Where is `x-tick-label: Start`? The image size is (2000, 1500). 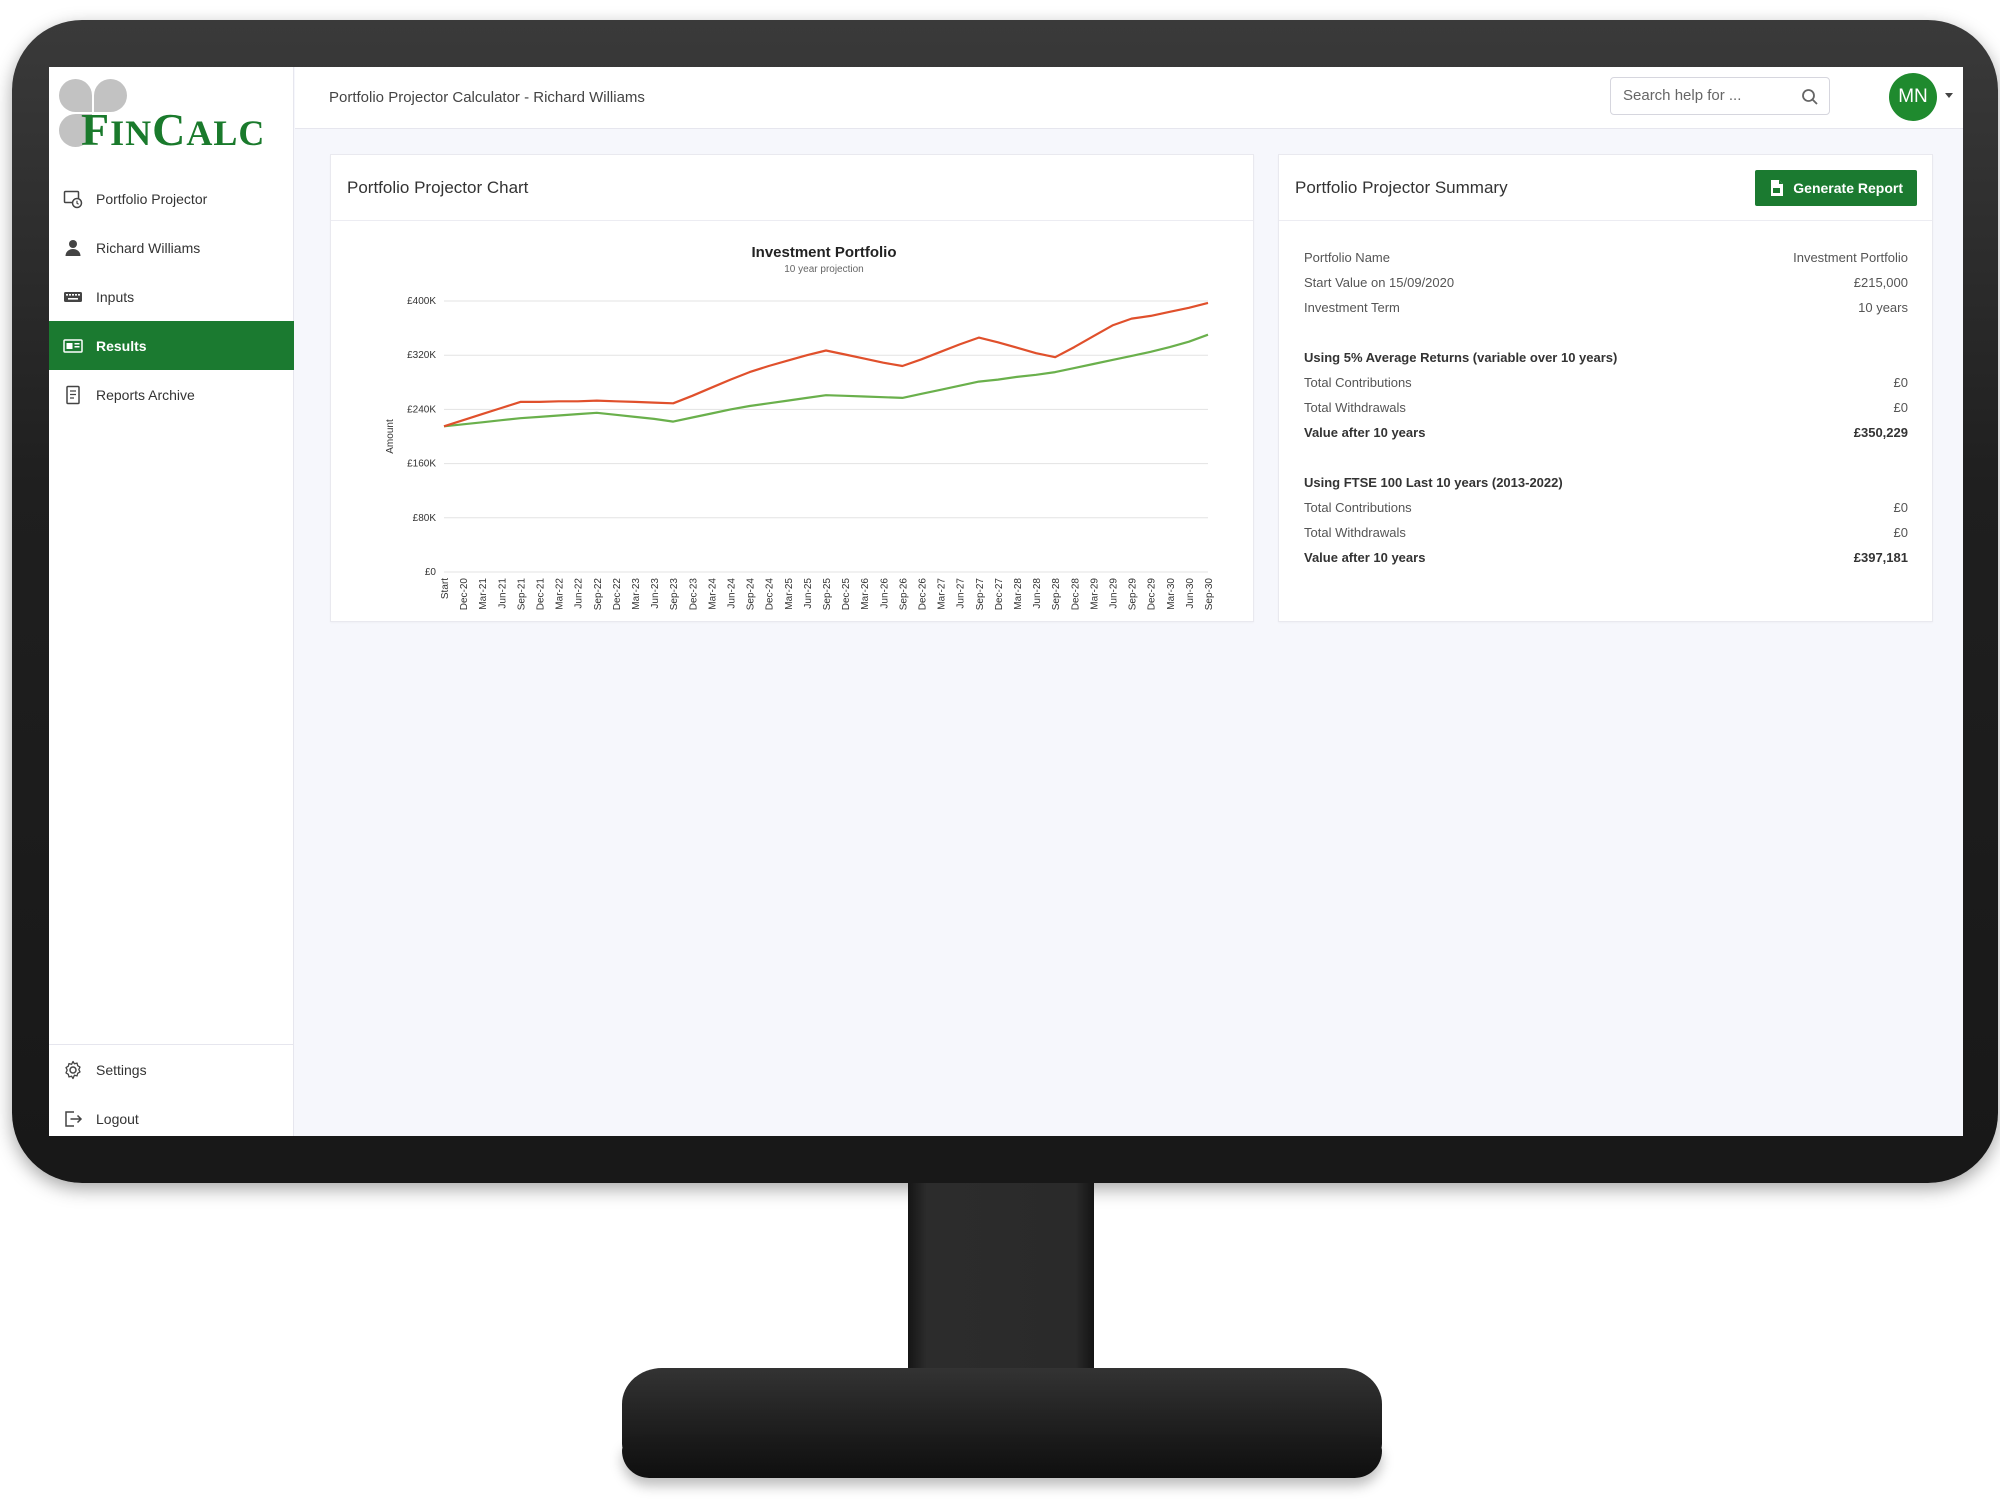 x-tick-label: Start is located at coordinates (445, 588).